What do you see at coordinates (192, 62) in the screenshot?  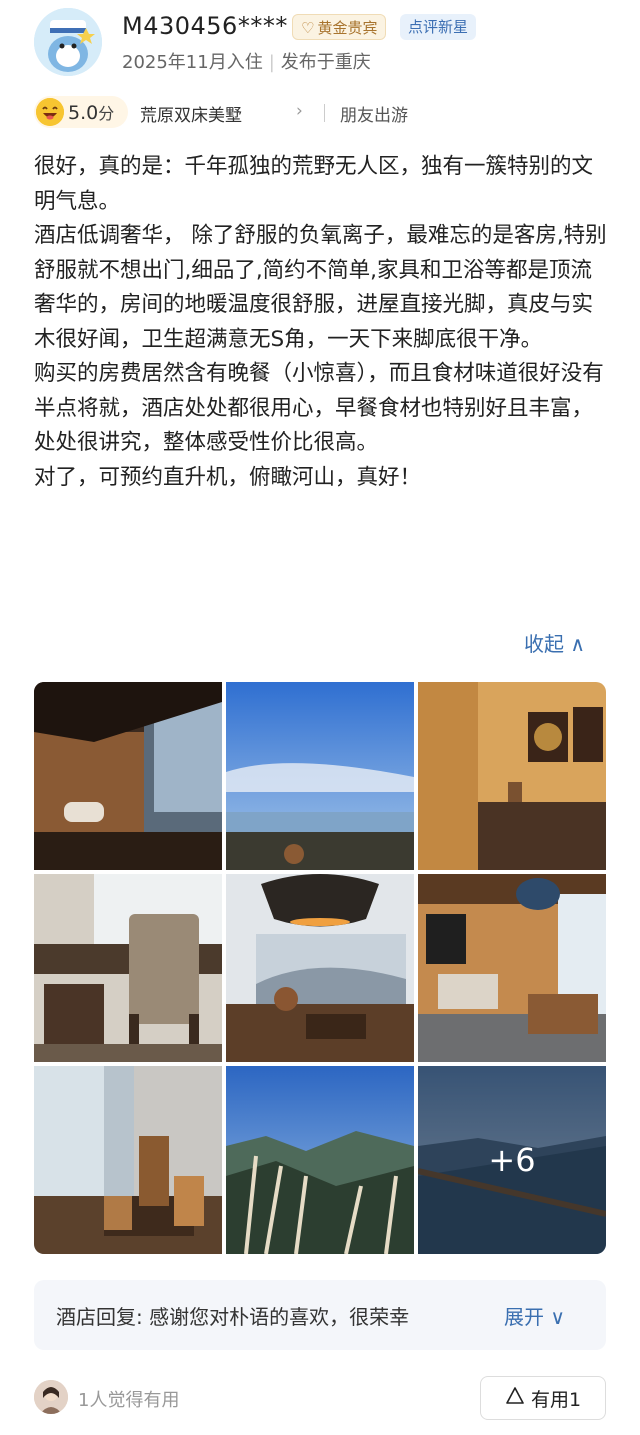 I see `stay-date: 2025年11月入住` at bounding box center [192, 62].